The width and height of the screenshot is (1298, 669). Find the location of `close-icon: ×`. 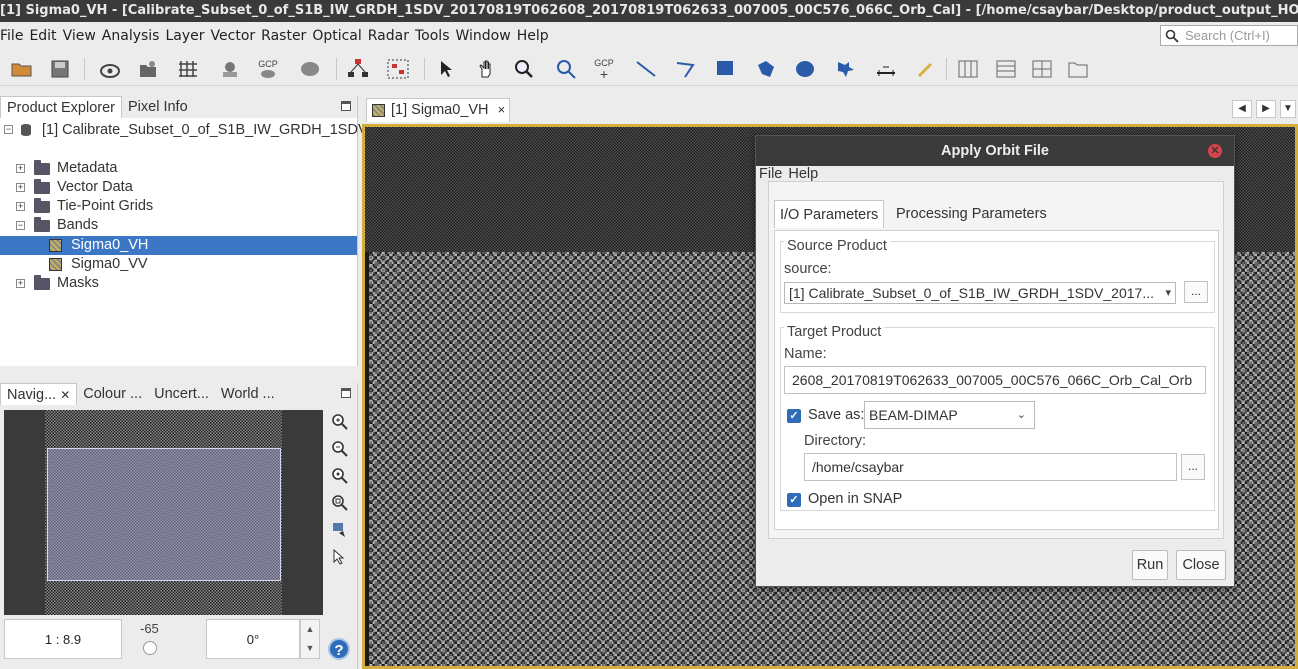

close-icon: × is located at coordinates (502, 109).